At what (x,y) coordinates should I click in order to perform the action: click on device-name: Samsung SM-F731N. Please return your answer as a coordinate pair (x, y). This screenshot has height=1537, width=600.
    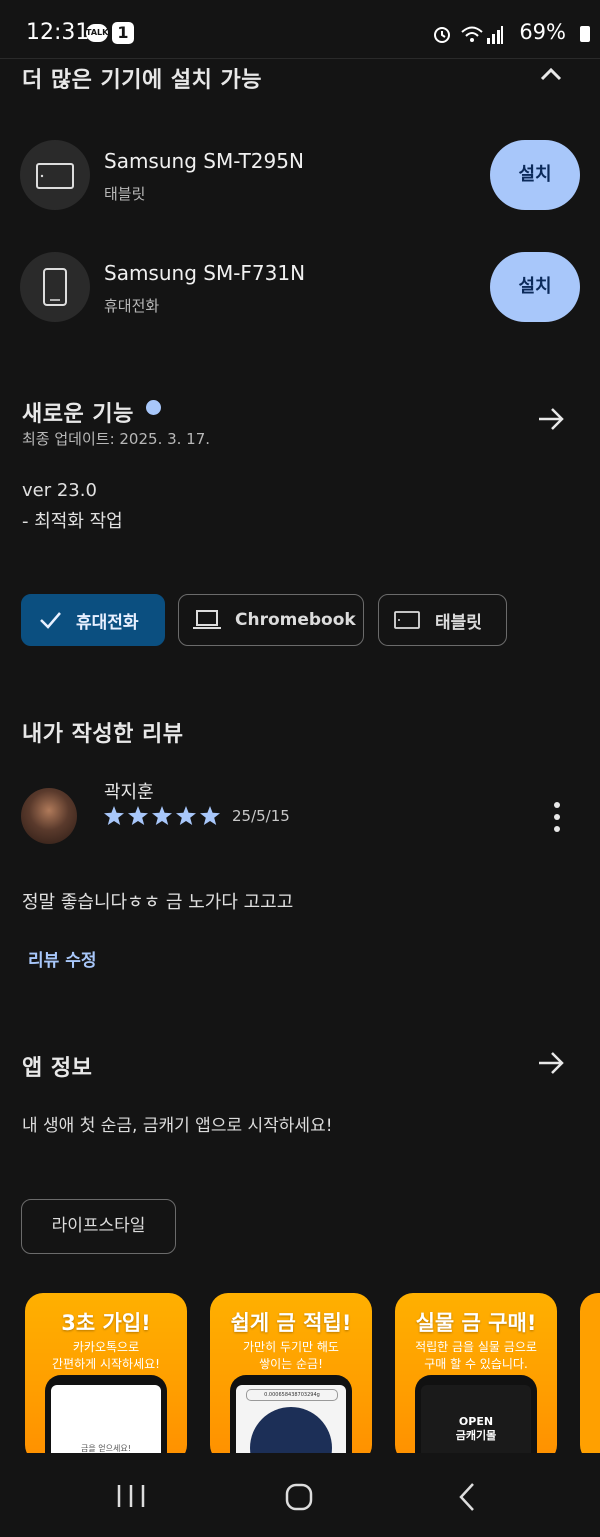
    Looking at the image, I should click on (205, 273).